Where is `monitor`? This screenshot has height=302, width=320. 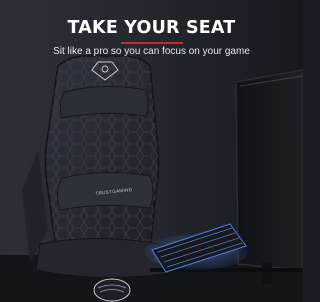
monitor is located at coordinates (269, 170).